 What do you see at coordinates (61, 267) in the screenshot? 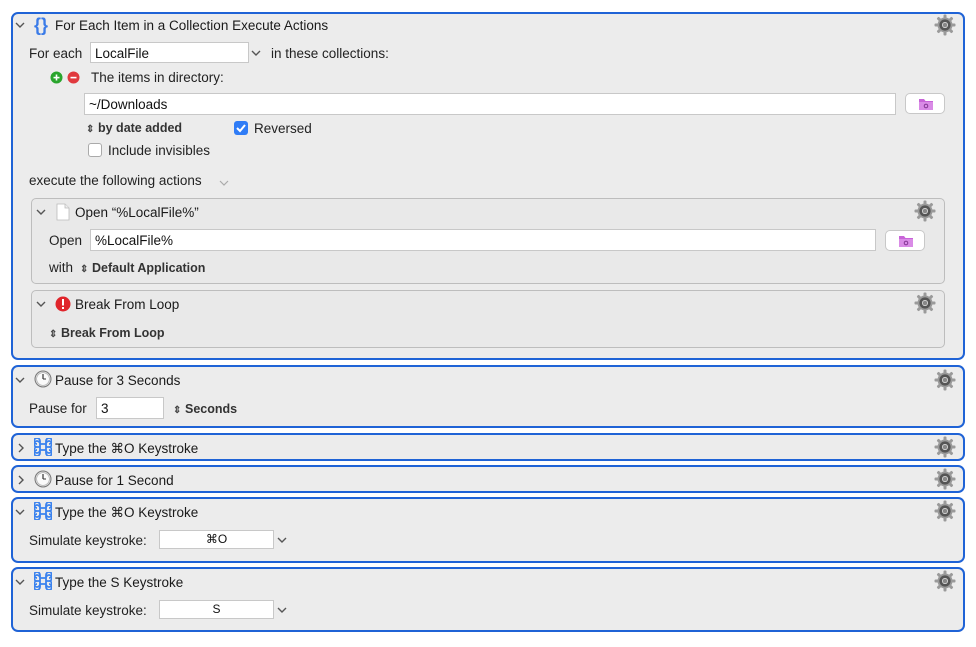
I see `with-label: with` at bounding box center [61, 267].